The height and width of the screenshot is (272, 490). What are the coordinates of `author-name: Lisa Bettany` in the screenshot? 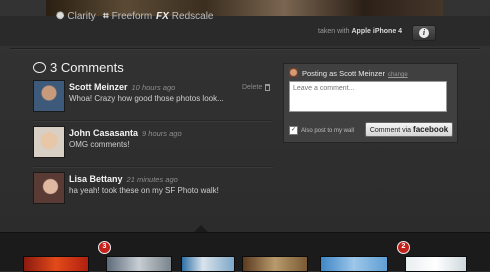 It's located at (96, 179).